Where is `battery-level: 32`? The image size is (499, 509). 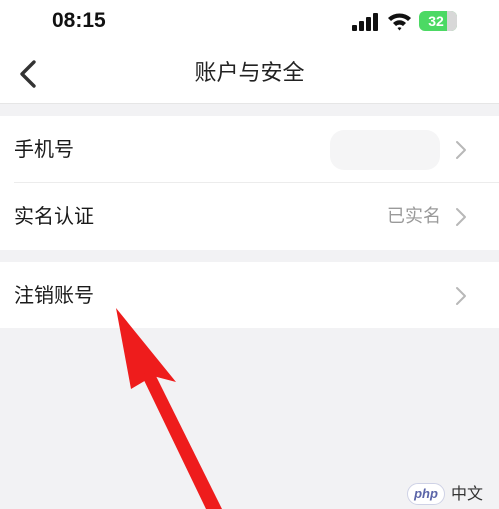 battery-level: 32 is located at coordinates (436, 21).